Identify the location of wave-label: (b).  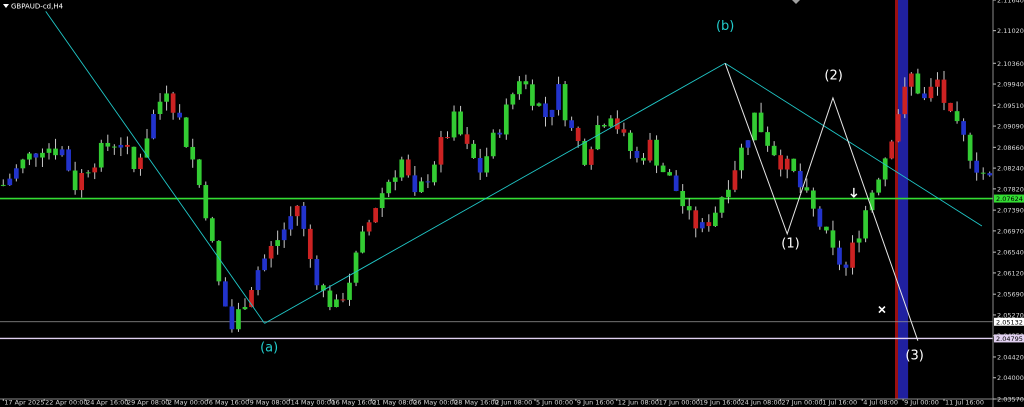
(725, 26).